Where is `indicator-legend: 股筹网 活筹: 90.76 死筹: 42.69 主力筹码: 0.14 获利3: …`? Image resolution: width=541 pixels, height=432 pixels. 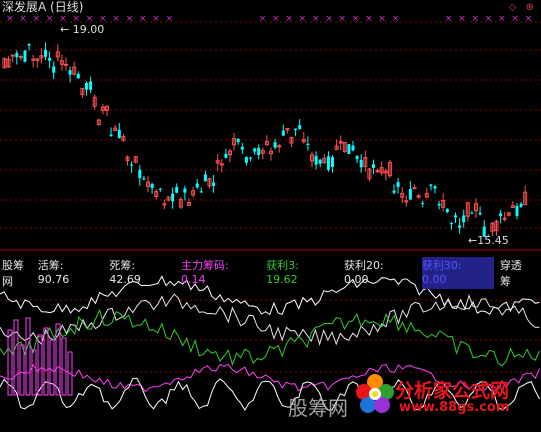
indicator-legend: 股筹网 活筹: 90.76 死筹: 42.69 主力筹码: 0.14 获利3: … is located at coordinates (271, 273).